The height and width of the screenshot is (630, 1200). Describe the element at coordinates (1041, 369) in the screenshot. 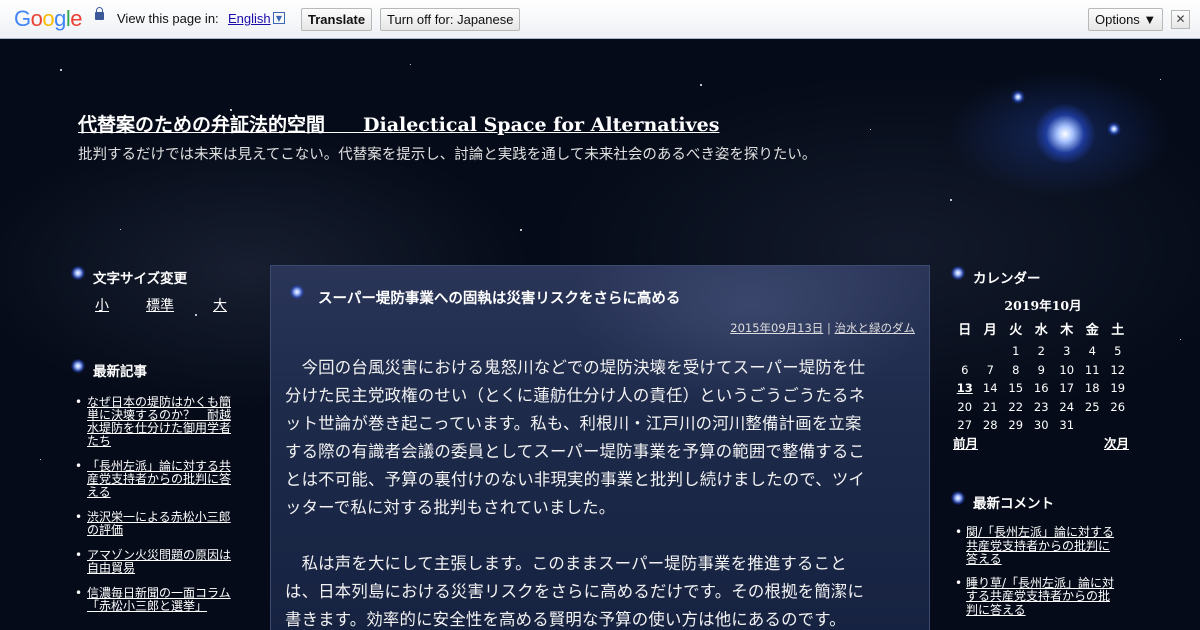

I see `calendar-day: 9` at that location.